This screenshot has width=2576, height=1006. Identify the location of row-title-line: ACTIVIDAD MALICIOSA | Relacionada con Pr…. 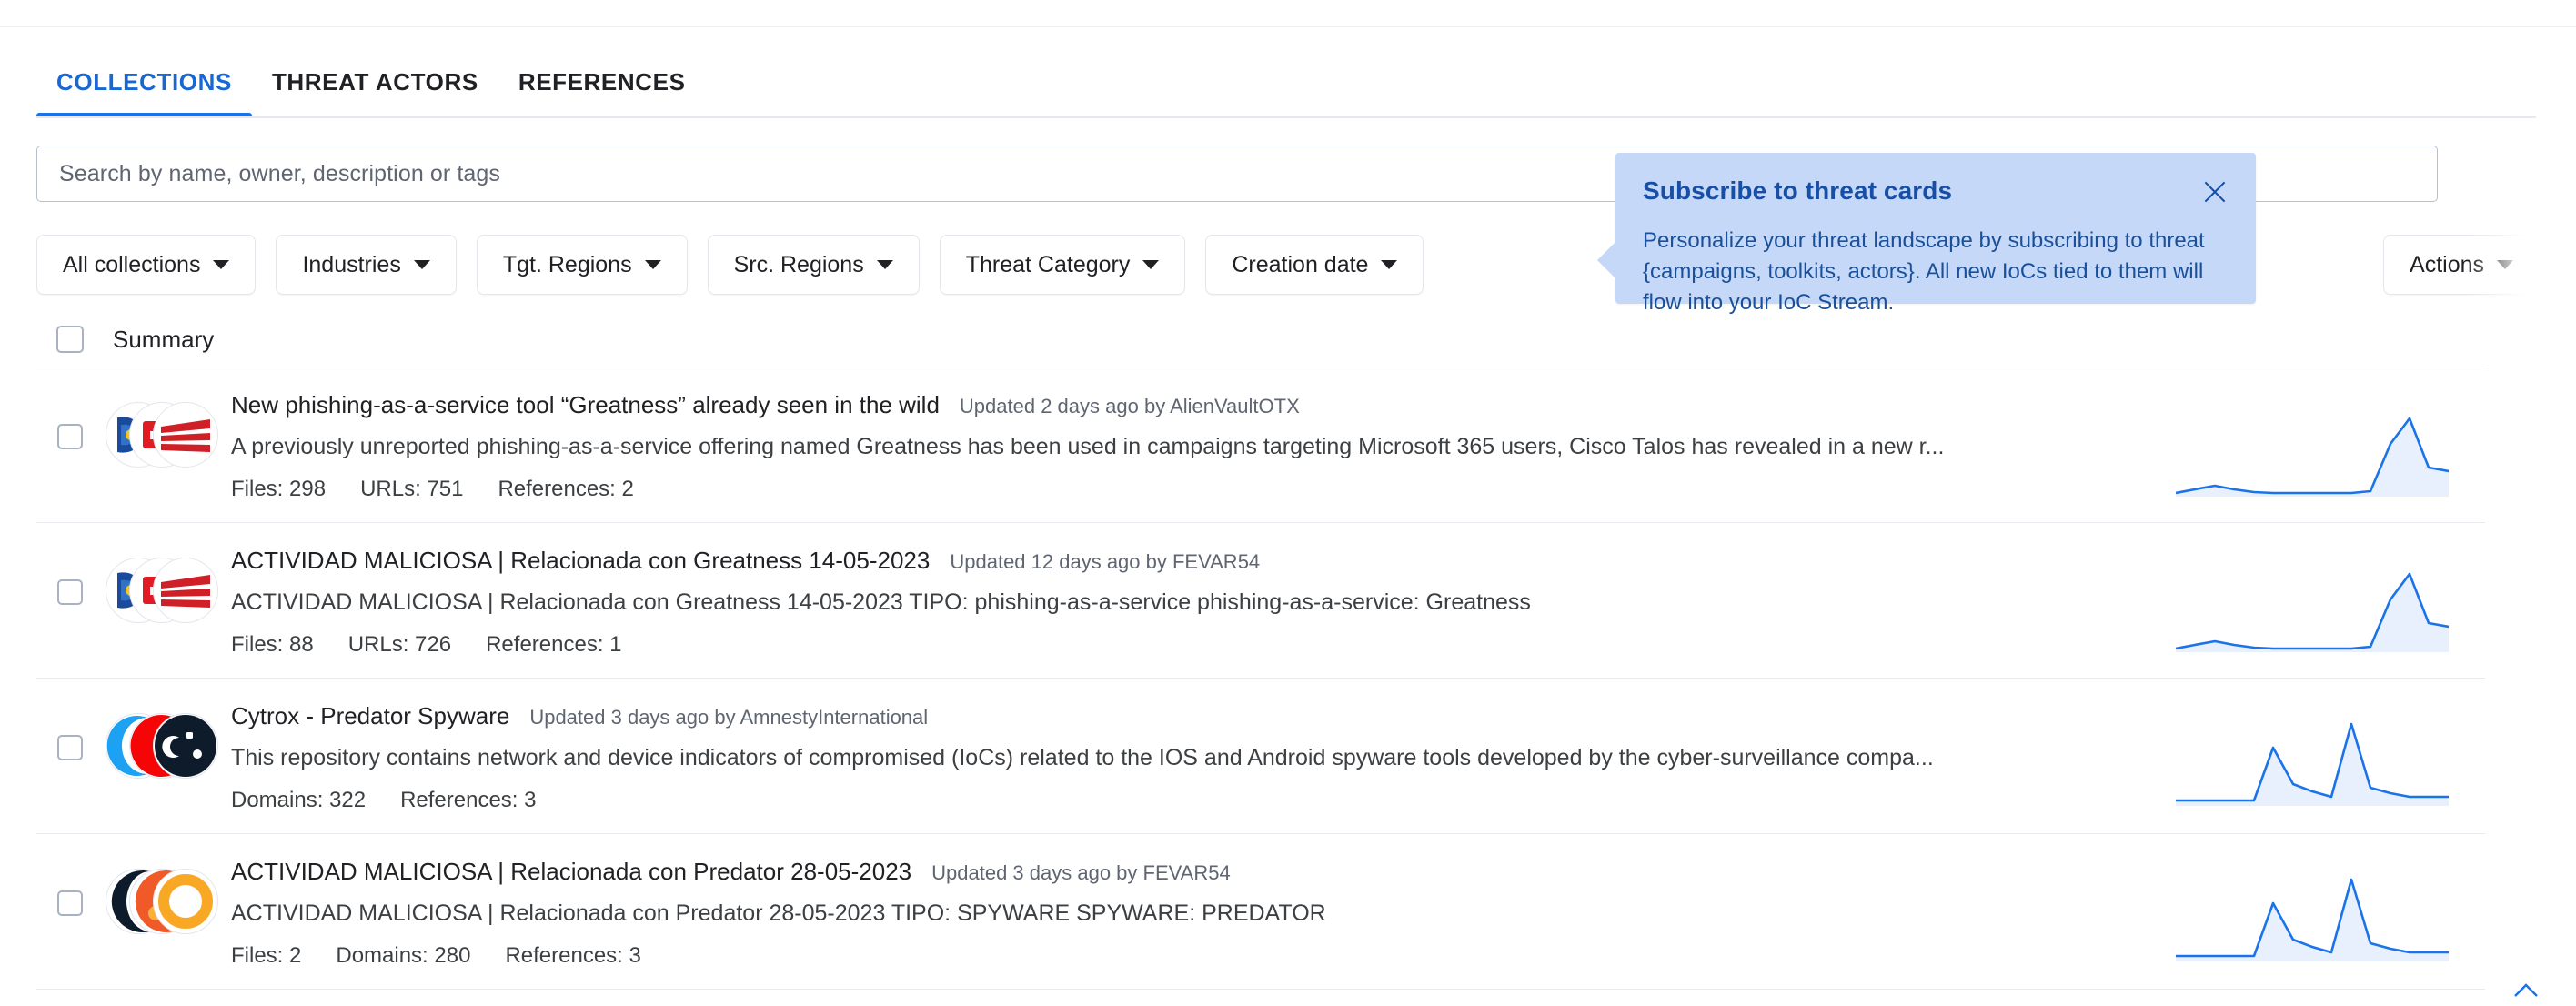
(1189, 872).